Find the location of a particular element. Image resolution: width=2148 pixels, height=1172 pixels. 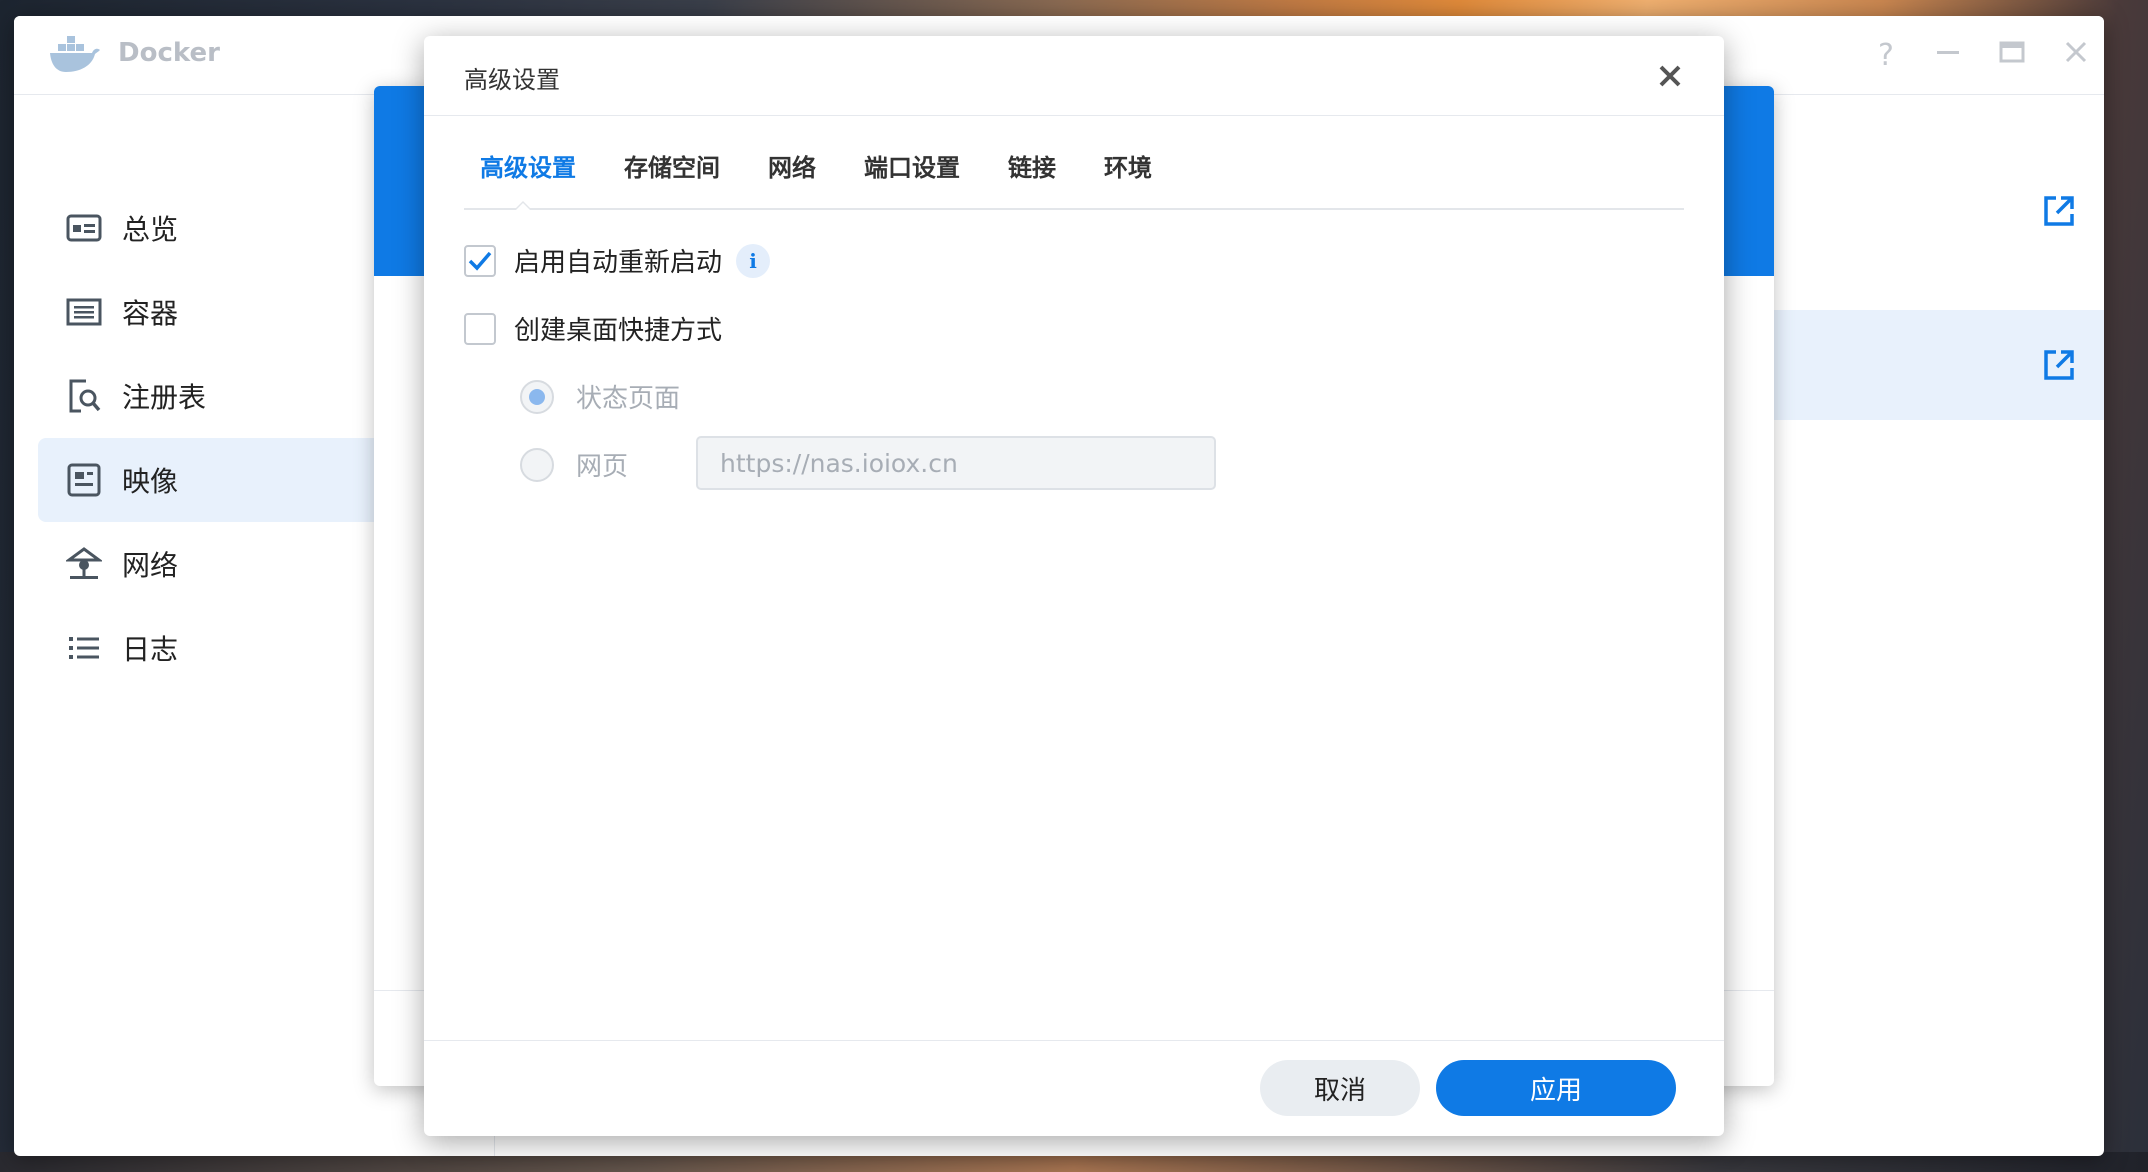

help-button: ? is located at coordinates (1886, 56).